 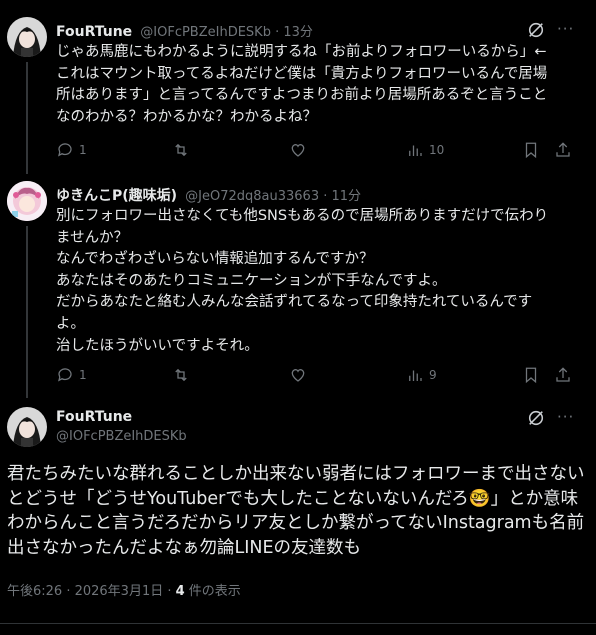 I want to click on author-name: ゆきんこP(趣味垢), so click(x=116, y=196).